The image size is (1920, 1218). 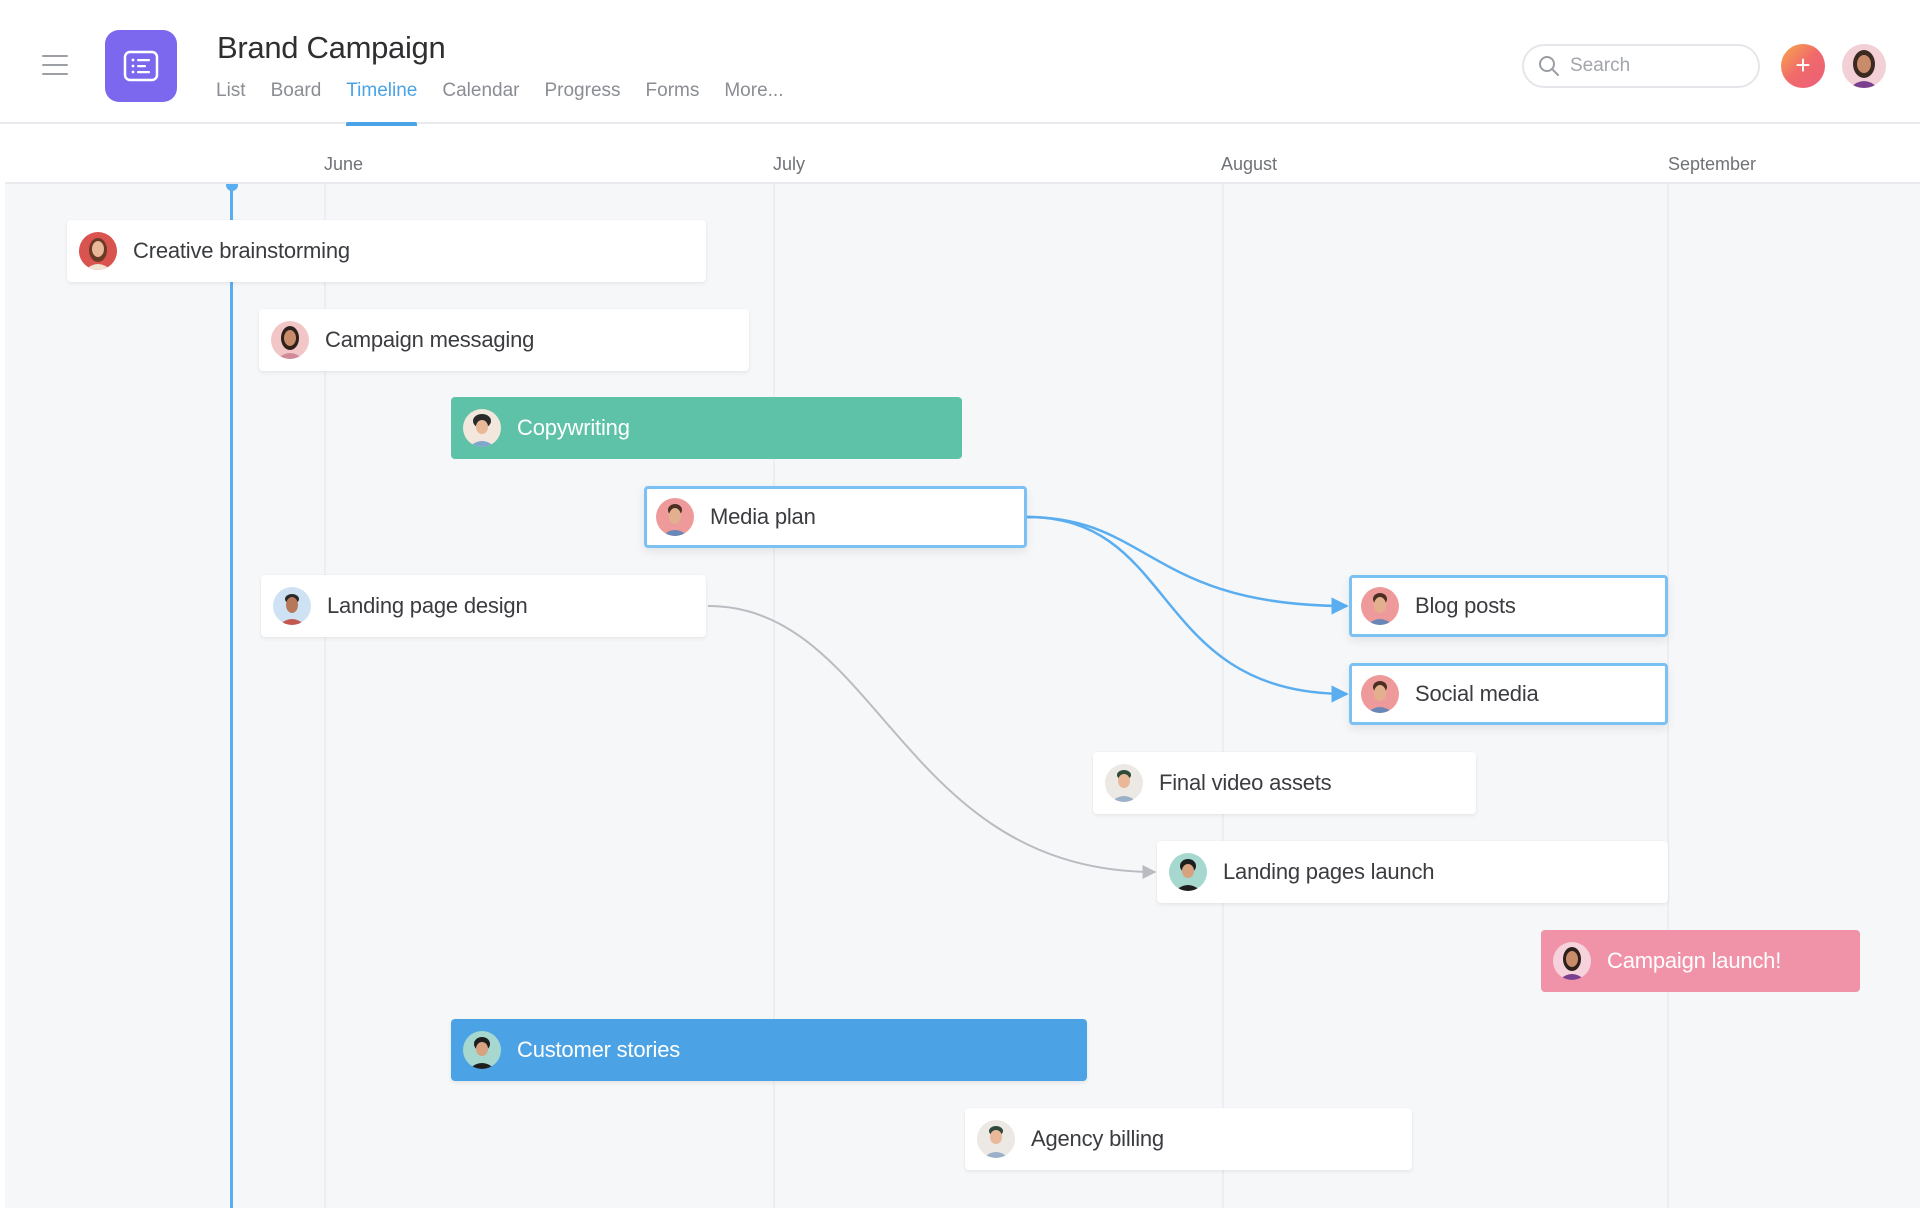 I want to click on task-social-media: Social media, so click(x=1508, y=694).